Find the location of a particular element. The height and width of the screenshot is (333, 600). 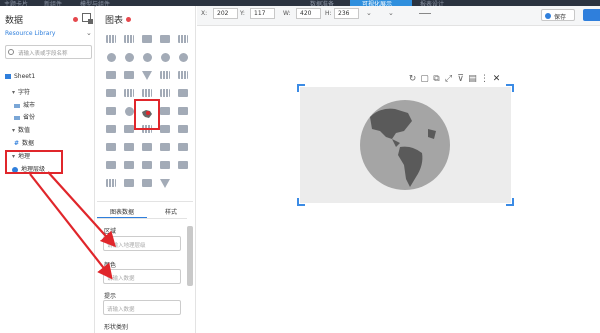

map-widget is located at coordinates (405, 145).